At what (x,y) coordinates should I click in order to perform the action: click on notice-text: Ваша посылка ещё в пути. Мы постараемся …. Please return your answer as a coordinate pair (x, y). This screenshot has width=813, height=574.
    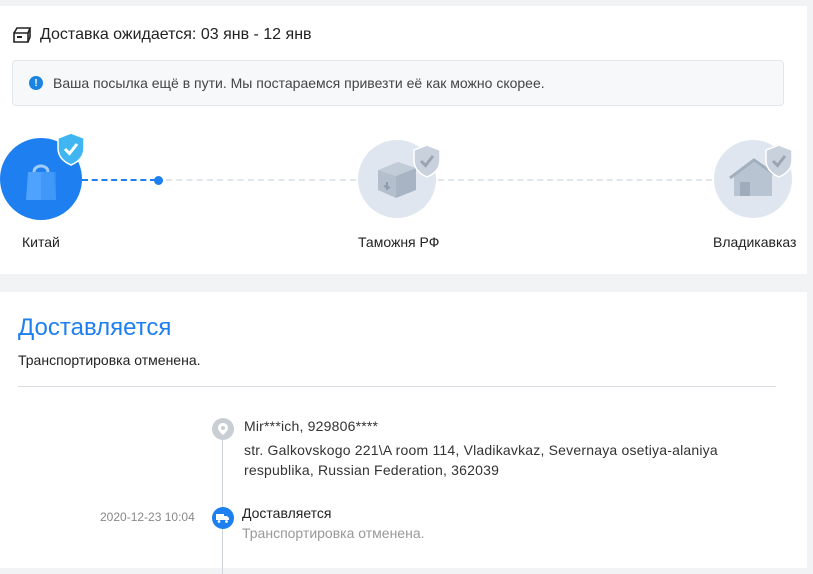
    Looking at the image, I should click on (299, 83).